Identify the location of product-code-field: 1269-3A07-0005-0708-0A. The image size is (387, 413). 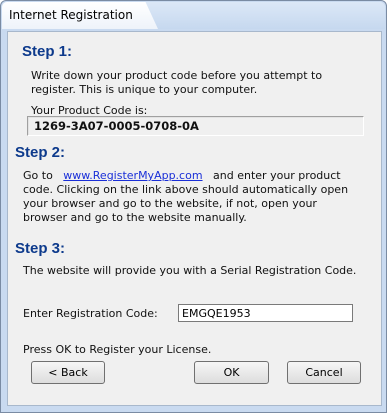
(195, 126).